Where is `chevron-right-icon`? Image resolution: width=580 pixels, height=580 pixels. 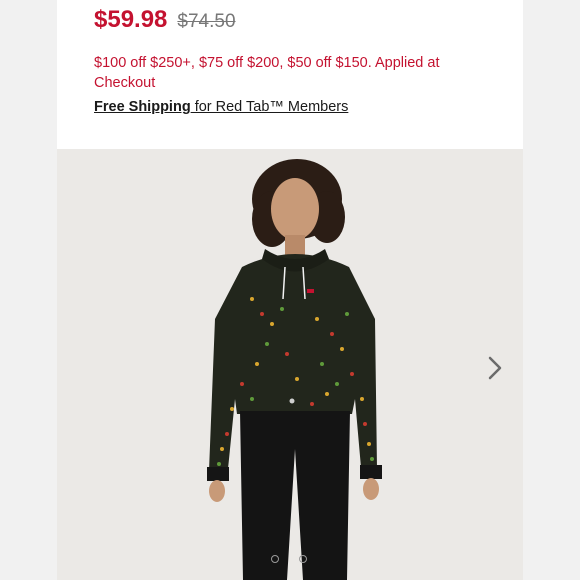 chevron-right-icon is located at coordinates (495, 368).